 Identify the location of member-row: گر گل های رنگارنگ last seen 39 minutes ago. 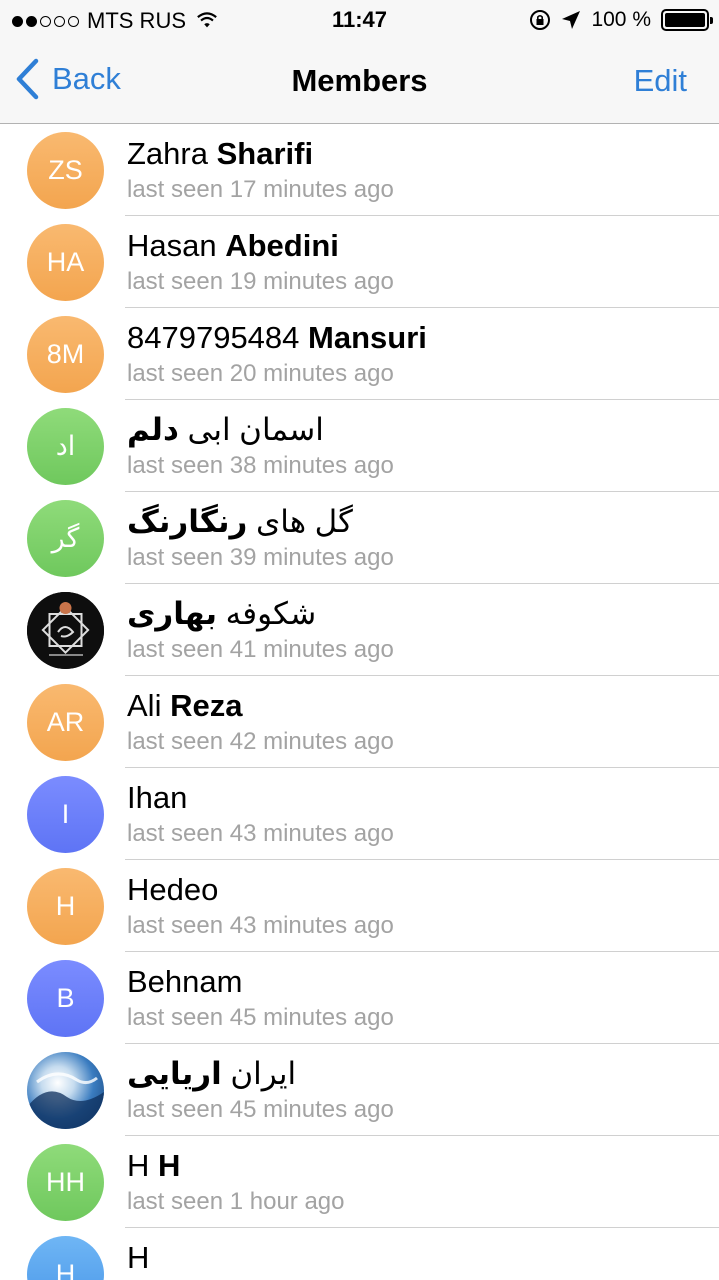
(359, 538).